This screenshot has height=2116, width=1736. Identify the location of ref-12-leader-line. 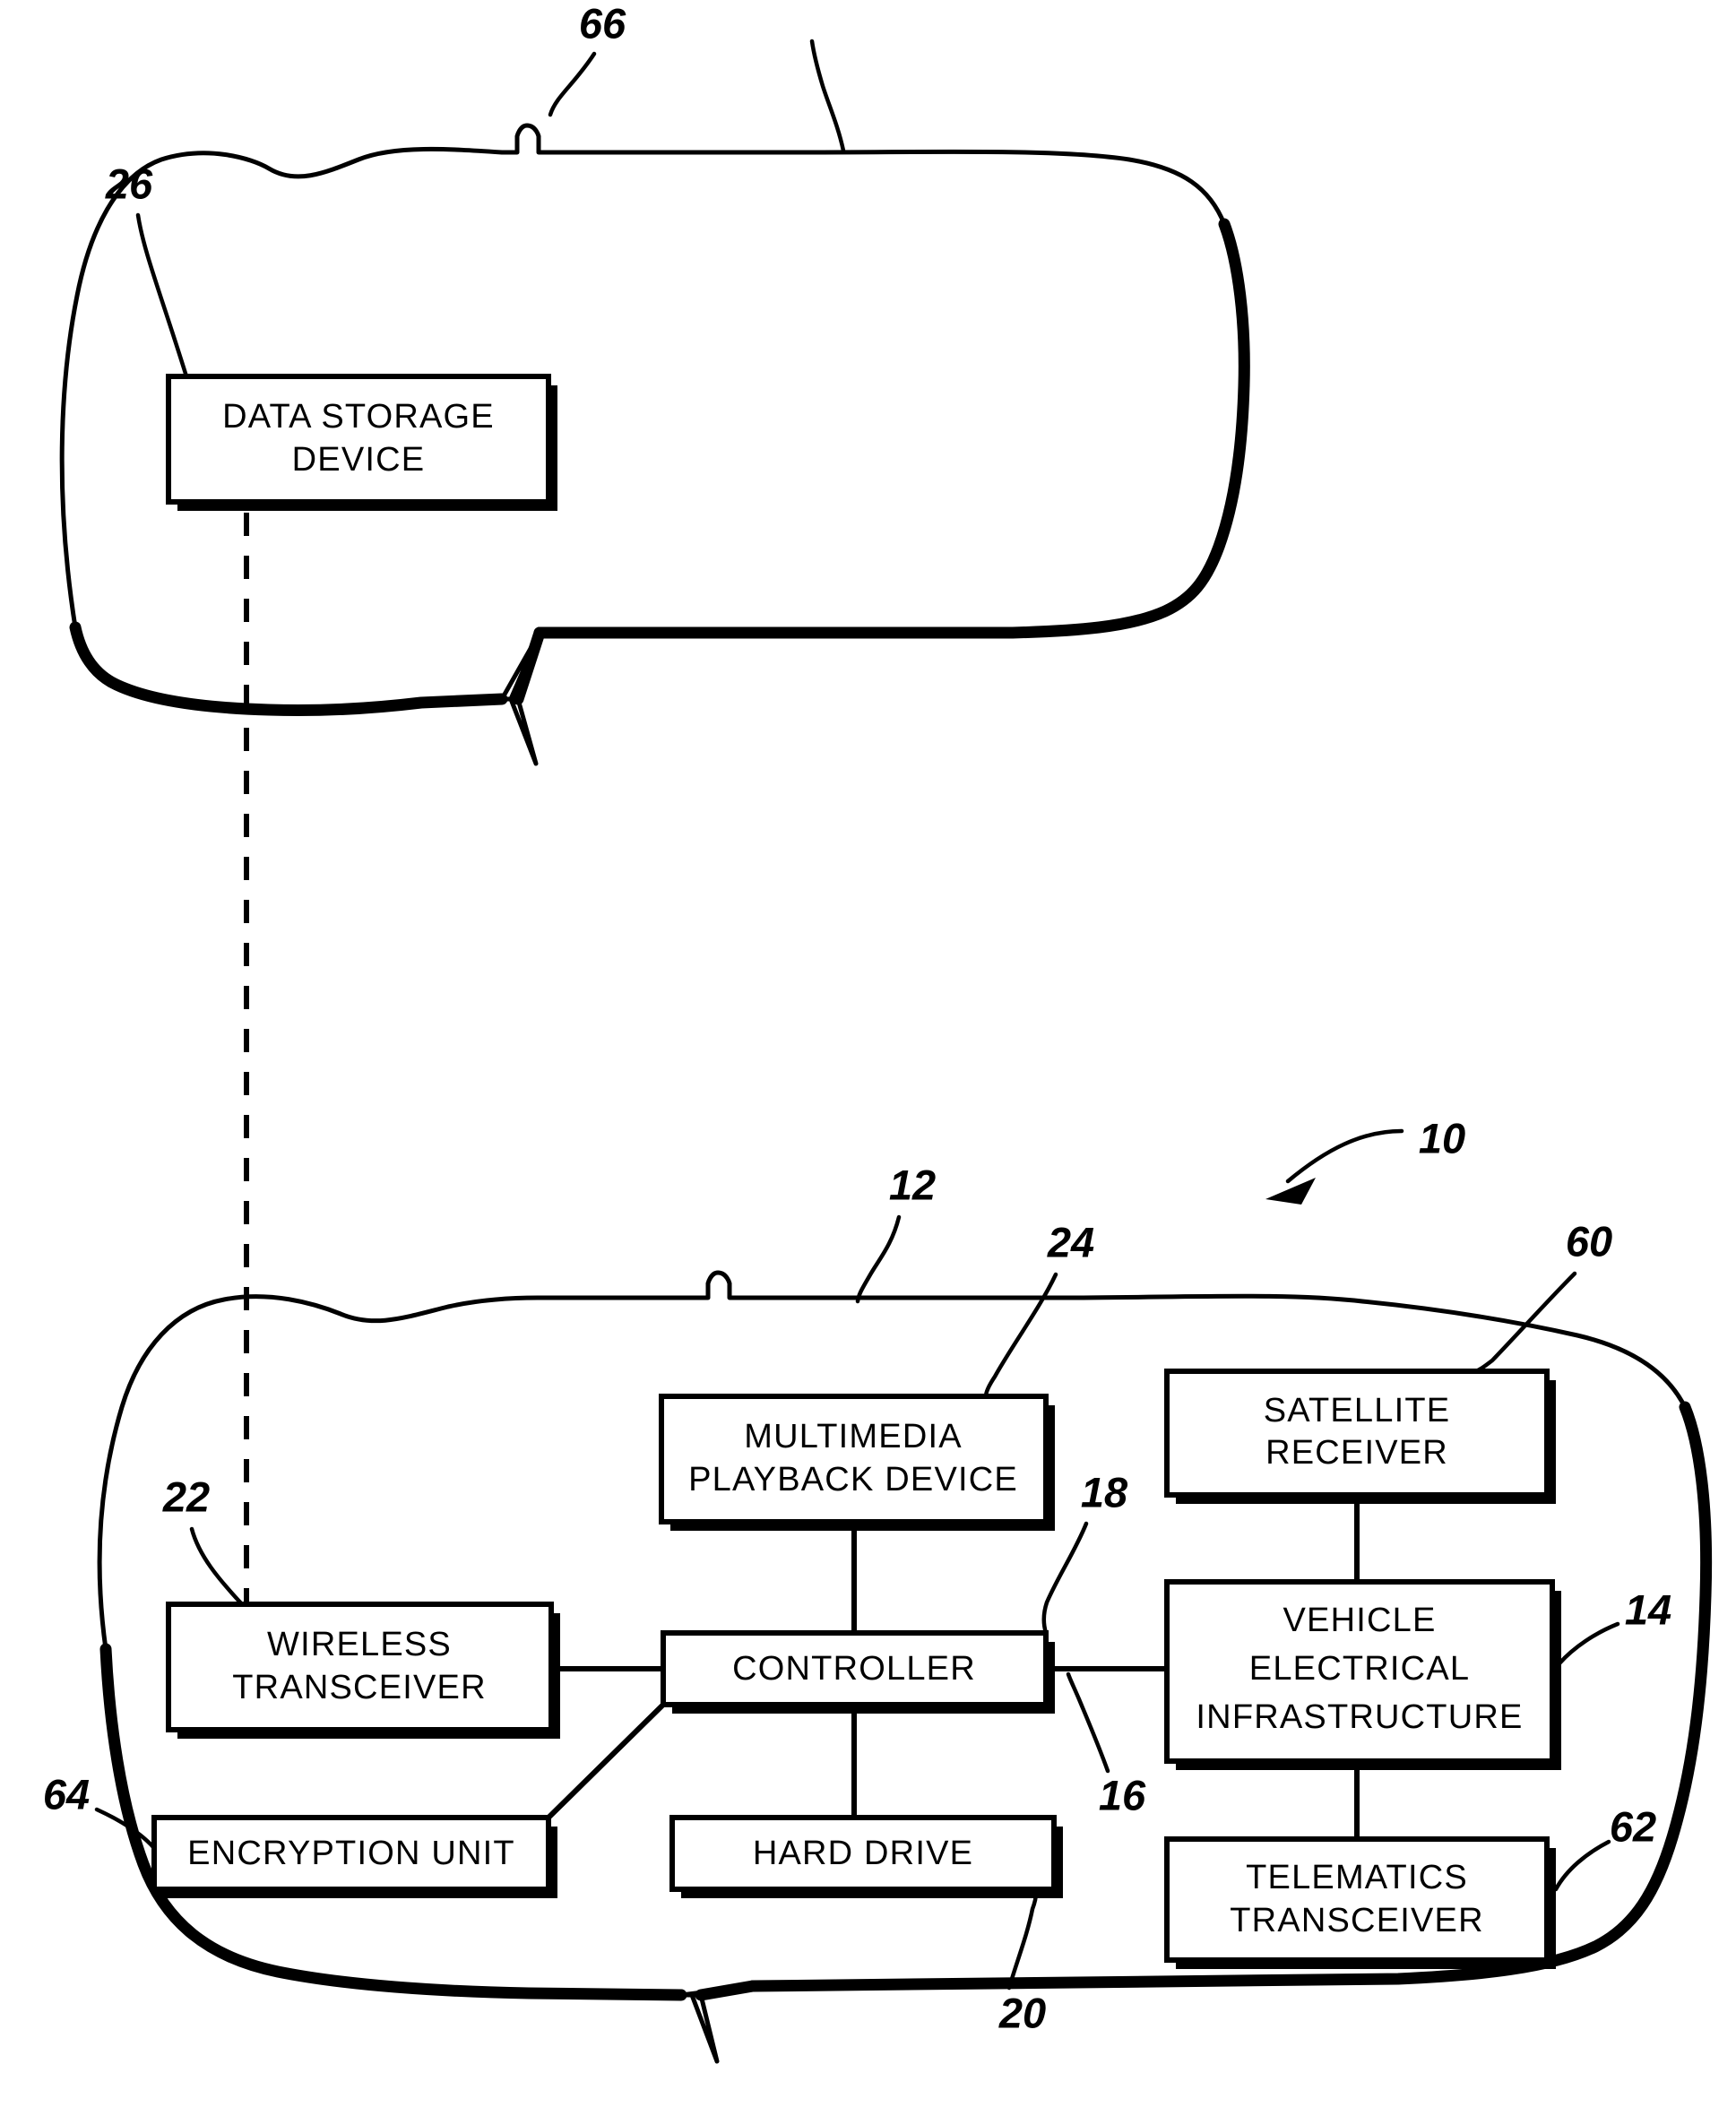
(879, 1259).